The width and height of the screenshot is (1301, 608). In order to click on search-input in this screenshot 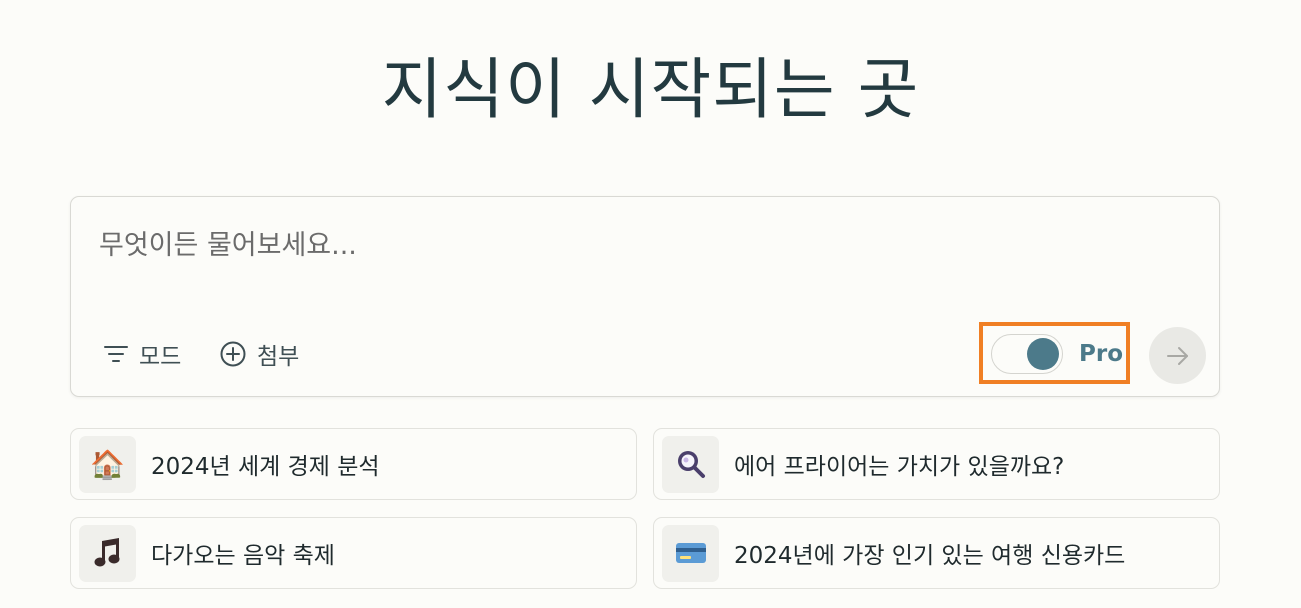, I will do `click(639, 245)`.